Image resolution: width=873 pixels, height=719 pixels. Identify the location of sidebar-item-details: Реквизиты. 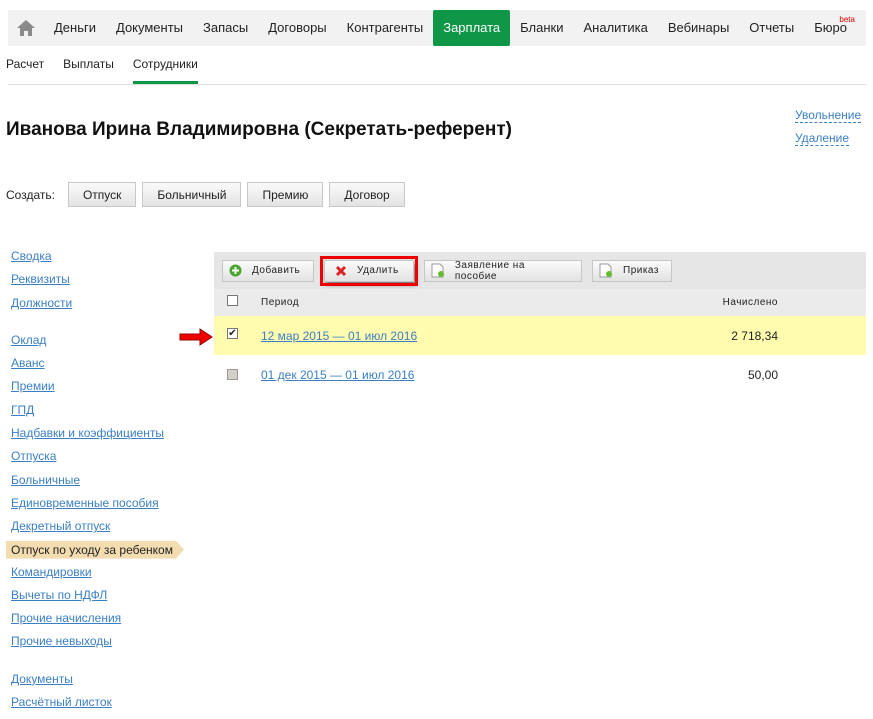
(101, 282).